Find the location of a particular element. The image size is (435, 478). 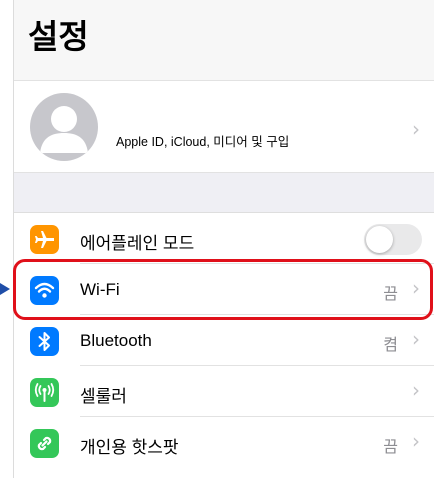

person-silhouette-icon is located at coordinates (64, 129).